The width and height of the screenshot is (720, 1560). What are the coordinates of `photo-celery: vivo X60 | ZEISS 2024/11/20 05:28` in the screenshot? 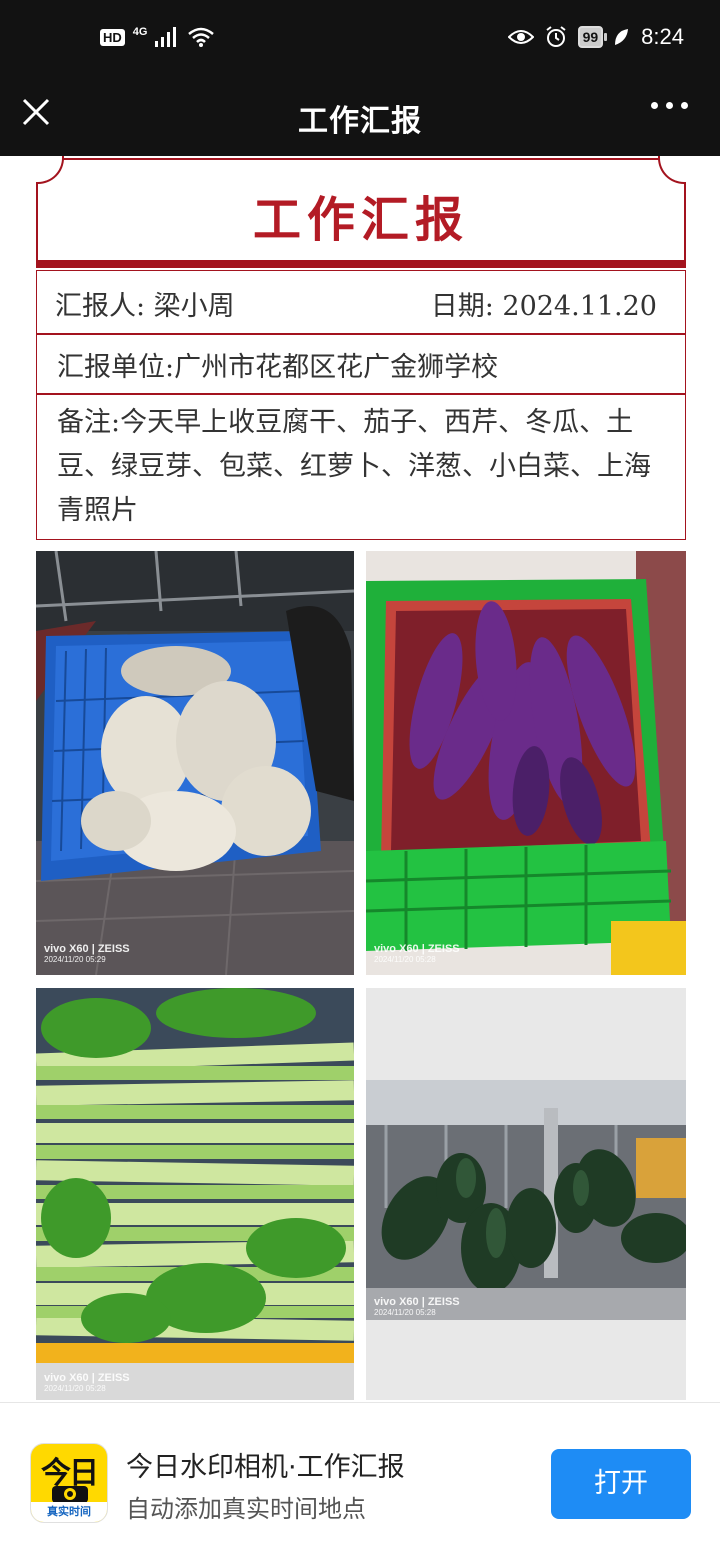 It's located at (195, 1194).